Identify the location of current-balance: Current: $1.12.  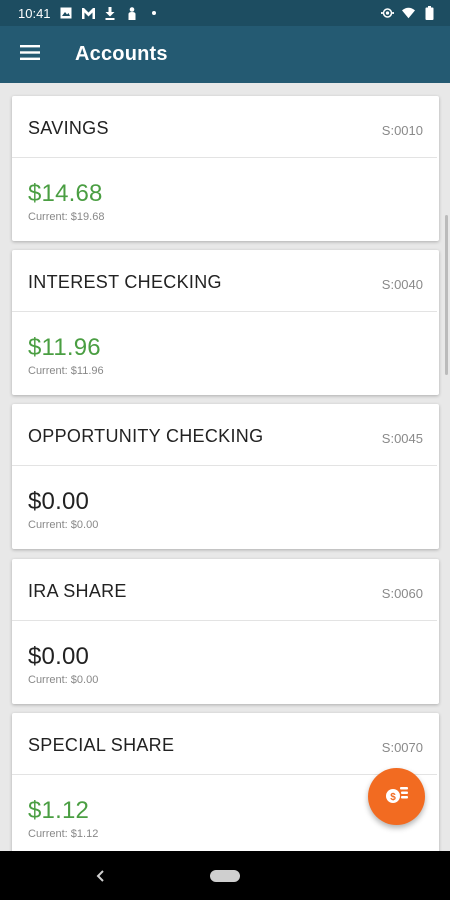
(63, 834).